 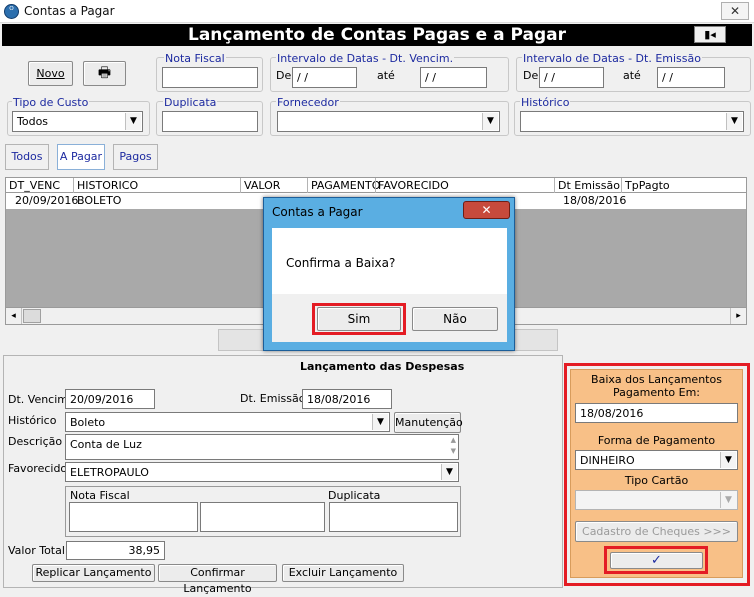 What do you see at coordinates (69, 11) in the screenshot?
I see `window-title: Contas a Pagar` at bounding box center [69, 11].